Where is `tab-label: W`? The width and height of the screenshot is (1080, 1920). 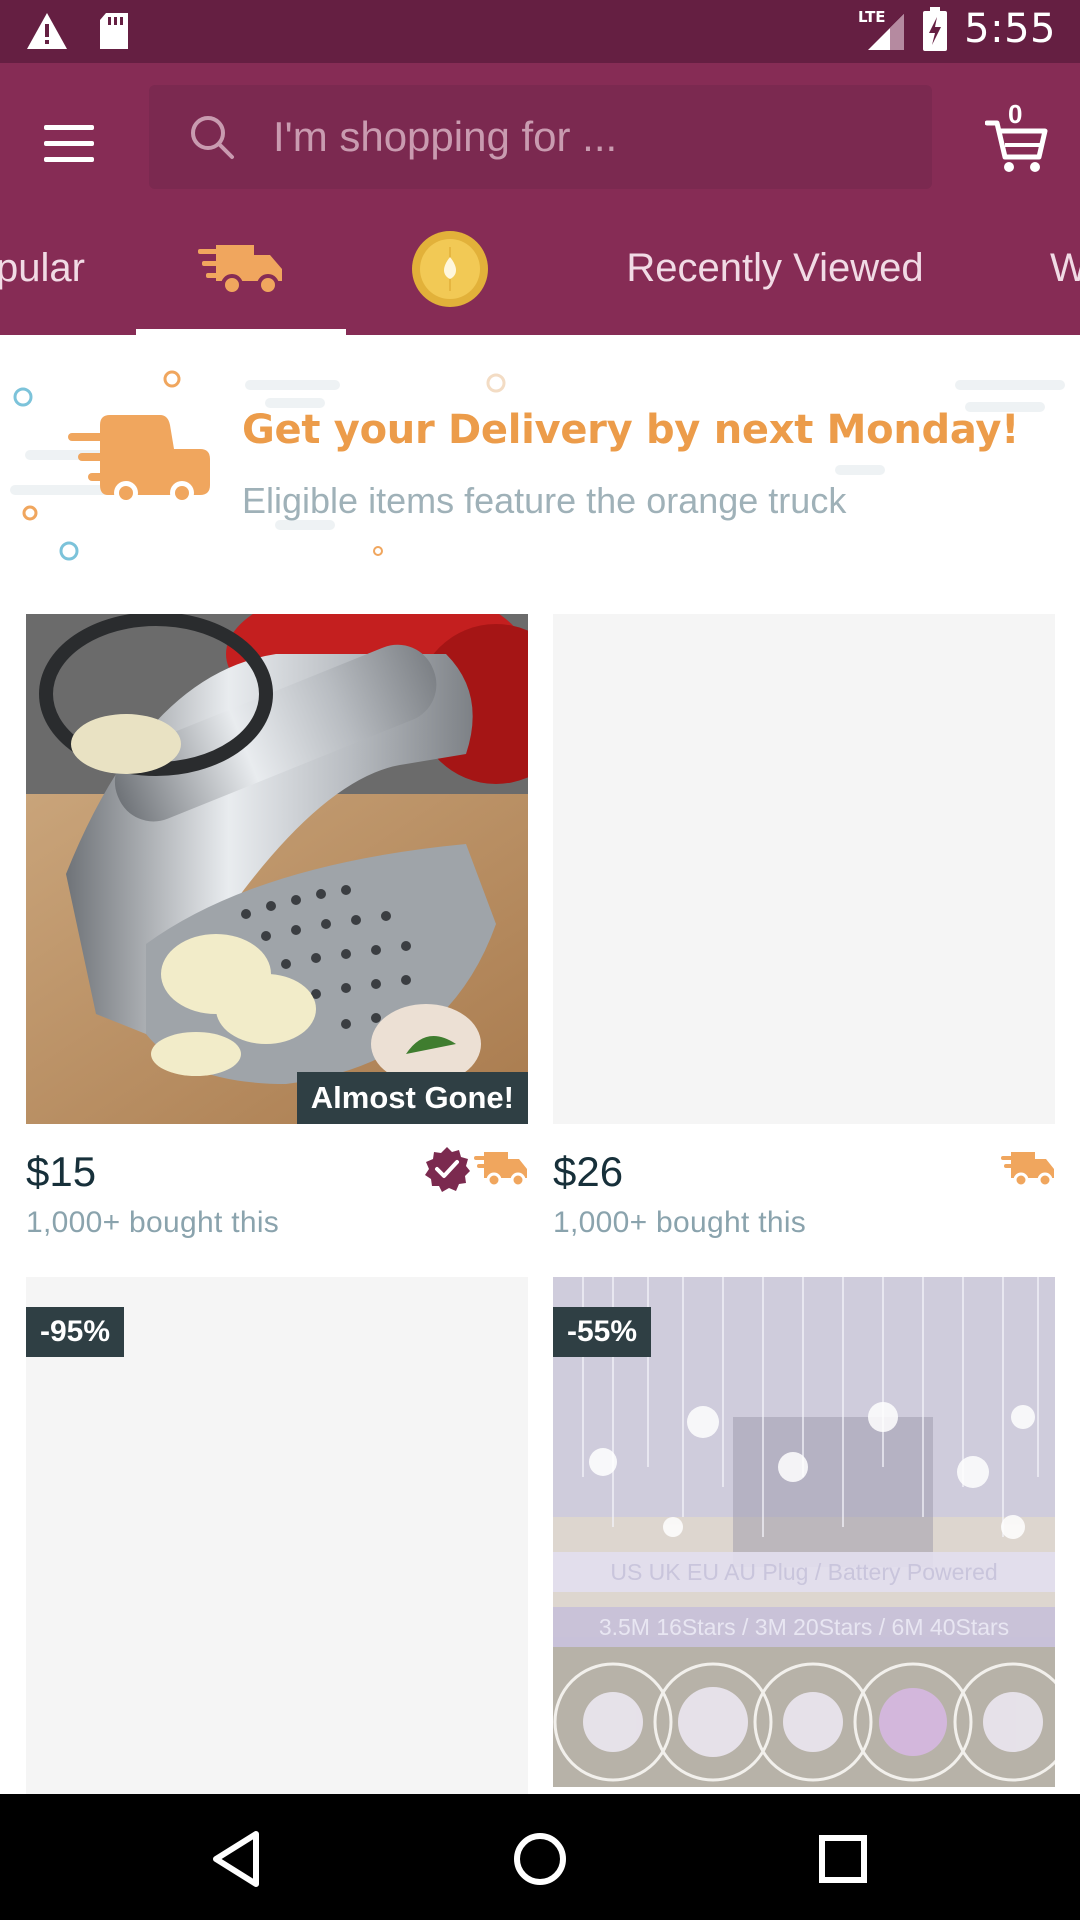
tab-label: W is located at coordinates (1065, 268).